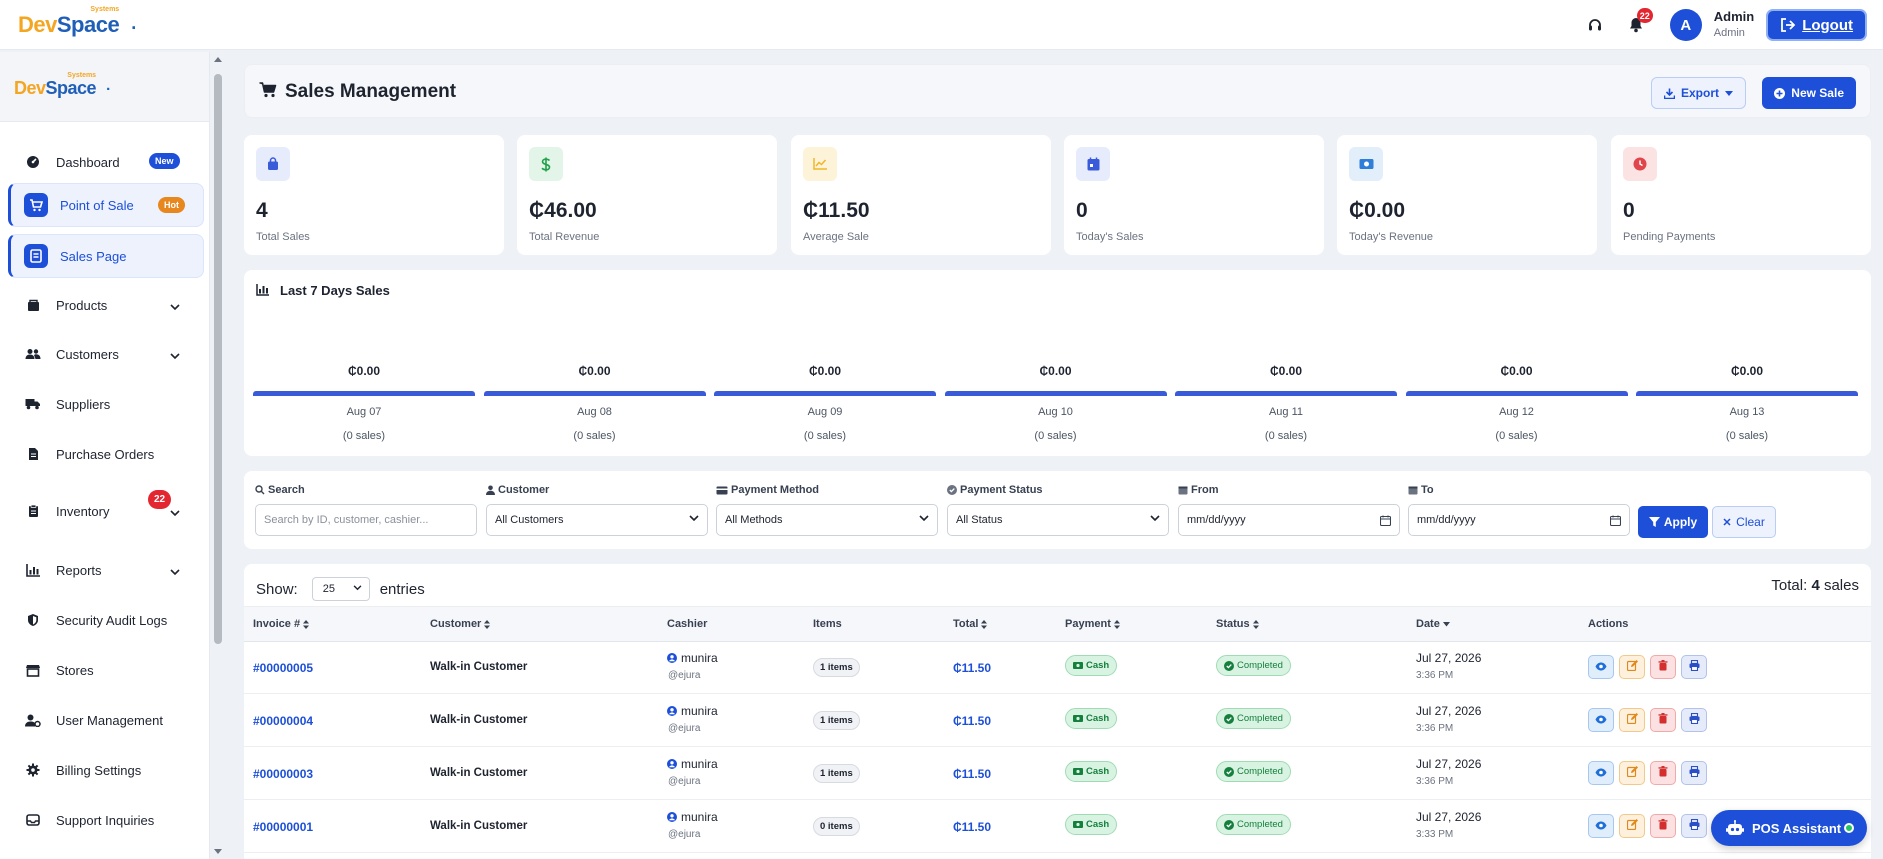 The image size is (1883, 859). I want to click on column-header-total: Total, so click(970, 624).